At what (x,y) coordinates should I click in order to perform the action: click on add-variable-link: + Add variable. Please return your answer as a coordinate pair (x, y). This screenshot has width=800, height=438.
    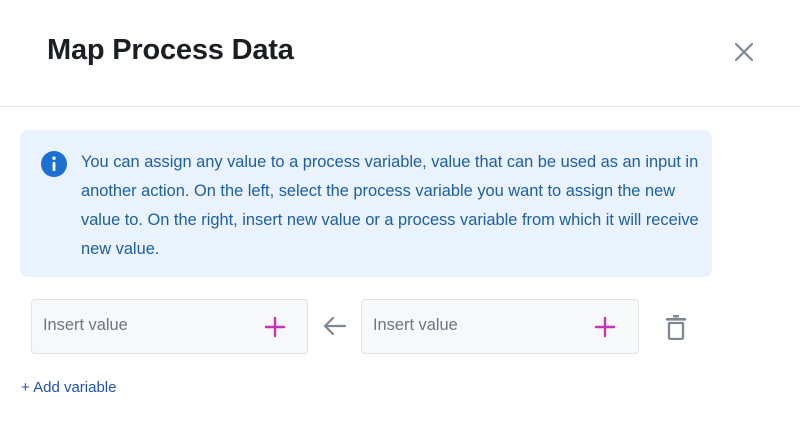
    Looking at the image, I should click on (69, 387).